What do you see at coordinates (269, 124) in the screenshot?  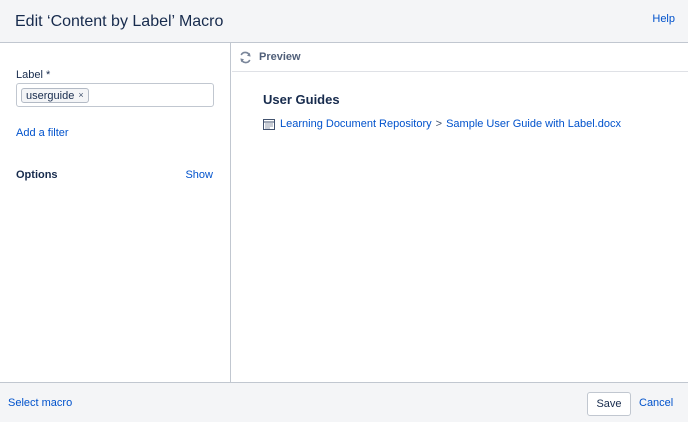 I see `document-icon` at bounding box center [269, 124].